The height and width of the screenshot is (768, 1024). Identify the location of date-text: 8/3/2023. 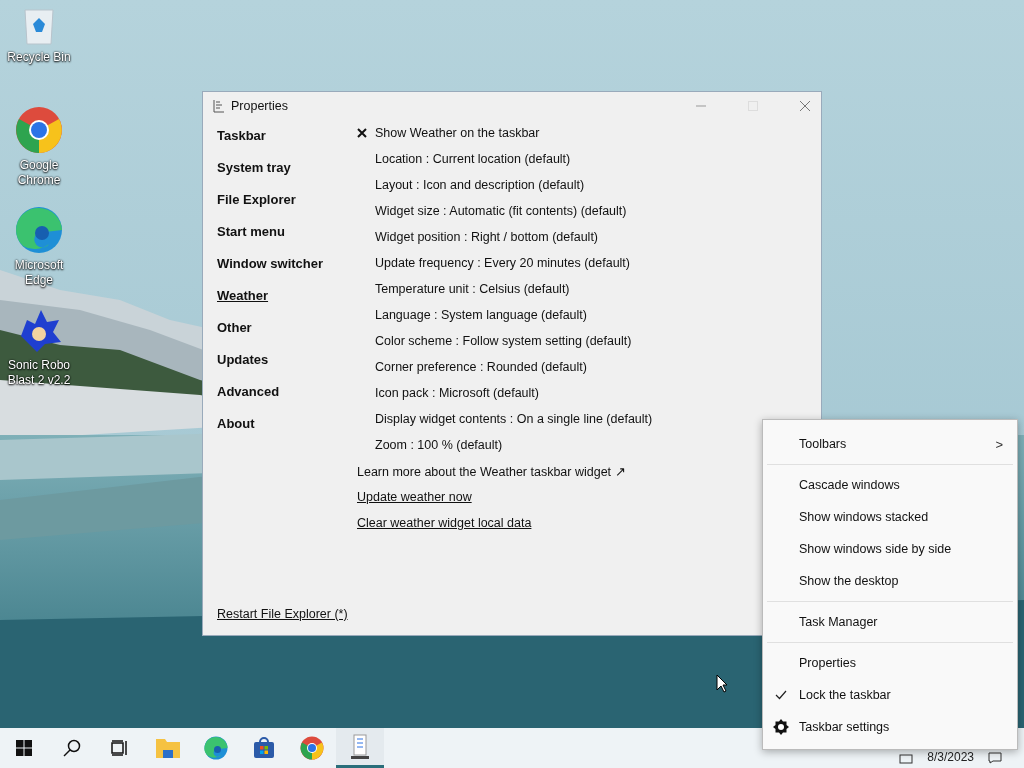
(950, 757).